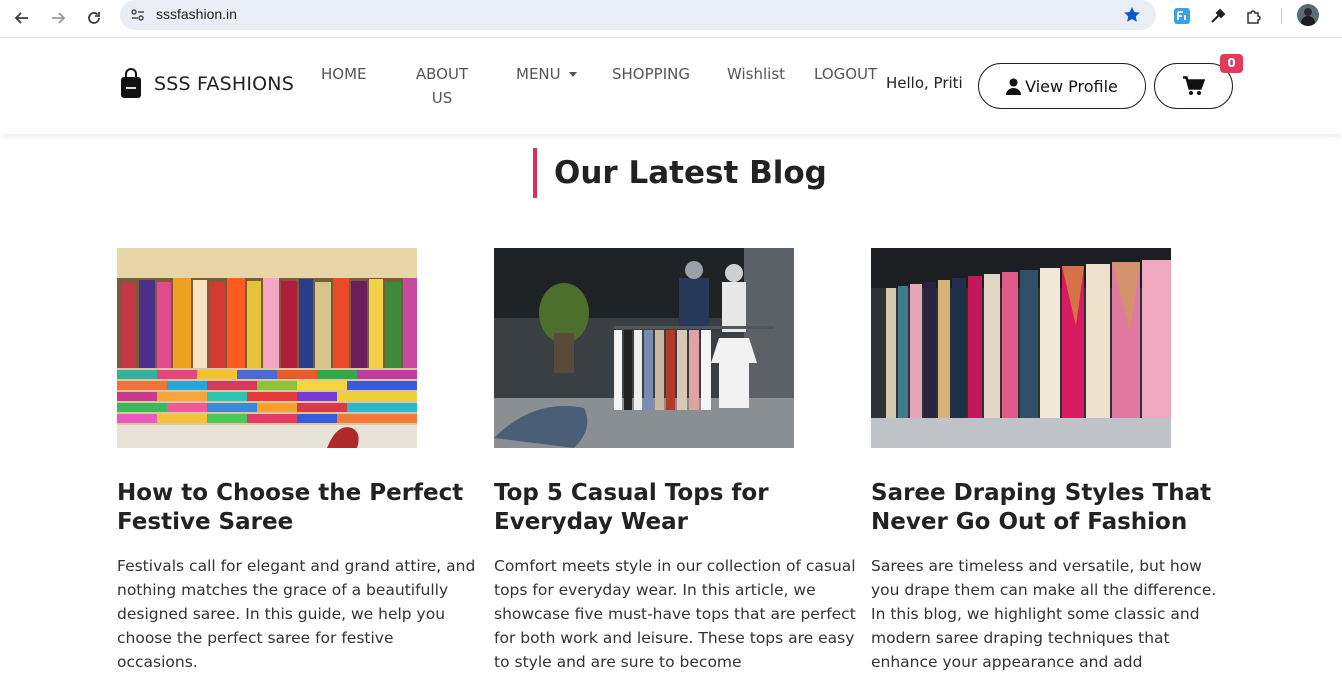 This screenshot has width=1342, height=673. What do you see at coordinates (344, 74) in the screenshot?
I see `nav-home: HOME` at bounding box center [344, 74].